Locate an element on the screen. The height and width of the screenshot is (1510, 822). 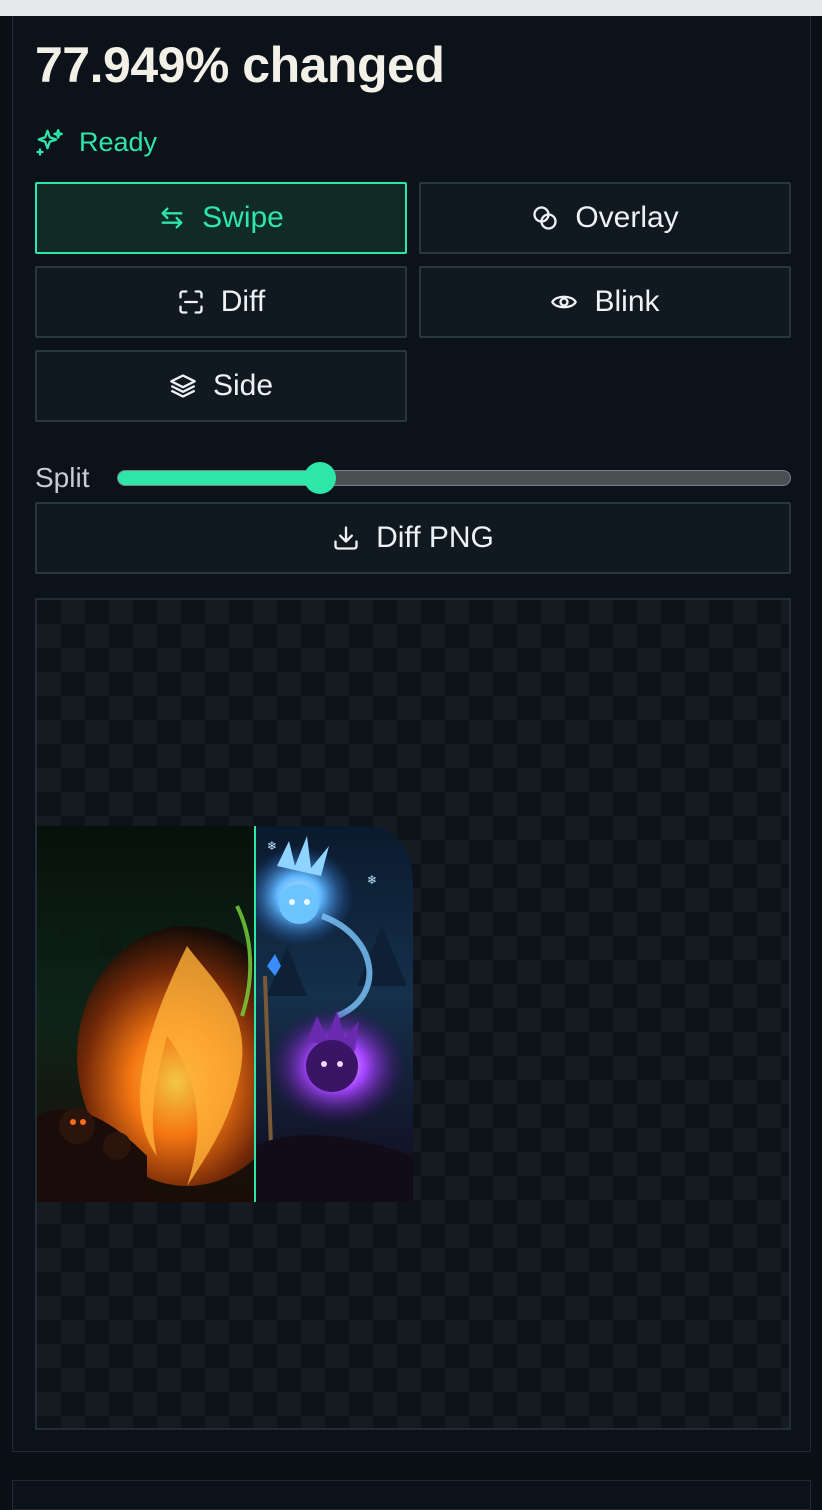
comparison-artwork: ❄ ❄ is located at coordinates (225, 1014).